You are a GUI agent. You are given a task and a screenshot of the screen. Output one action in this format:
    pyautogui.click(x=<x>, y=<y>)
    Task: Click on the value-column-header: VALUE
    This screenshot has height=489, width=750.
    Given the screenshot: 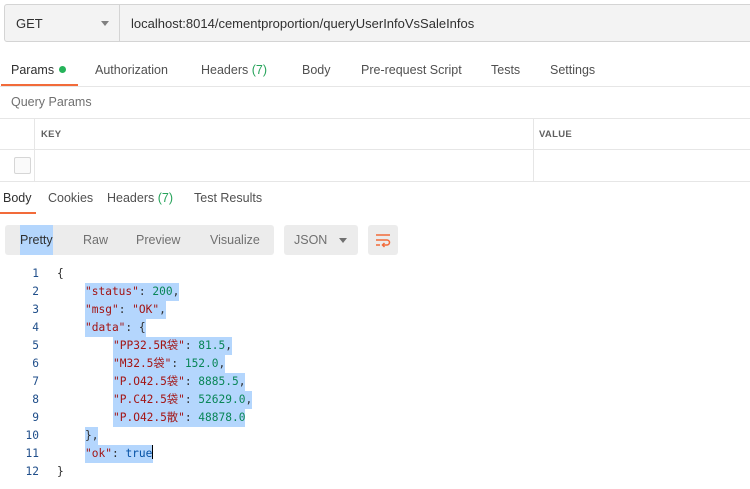 What is the action you would take?
    pyautogui.click(x=555, y=134)
    